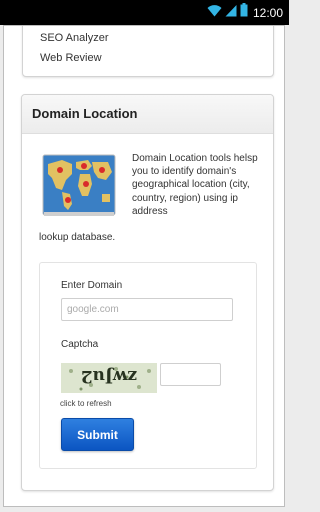 This screenshot has width=320, height=512. What do you see at coordinates (147, 114) in the screenshot?
I see `card-header: Domain Location` at bounding box center [147, 114].